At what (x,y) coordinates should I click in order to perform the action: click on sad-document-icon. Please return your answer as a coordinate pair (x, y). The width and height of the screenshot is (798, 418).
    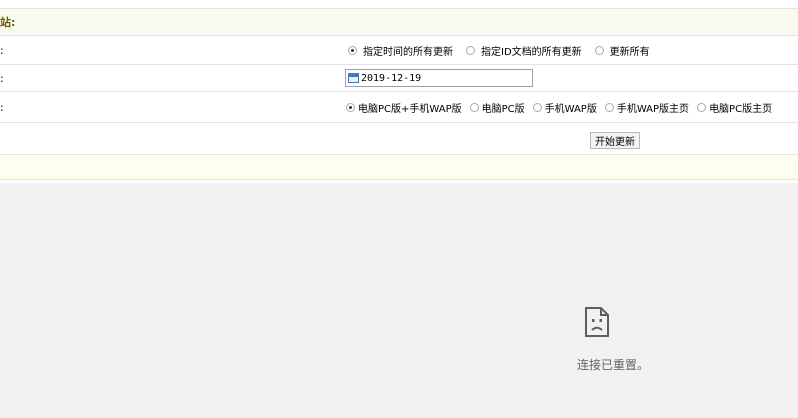
    Looking at the image, I should click on (597, 322).